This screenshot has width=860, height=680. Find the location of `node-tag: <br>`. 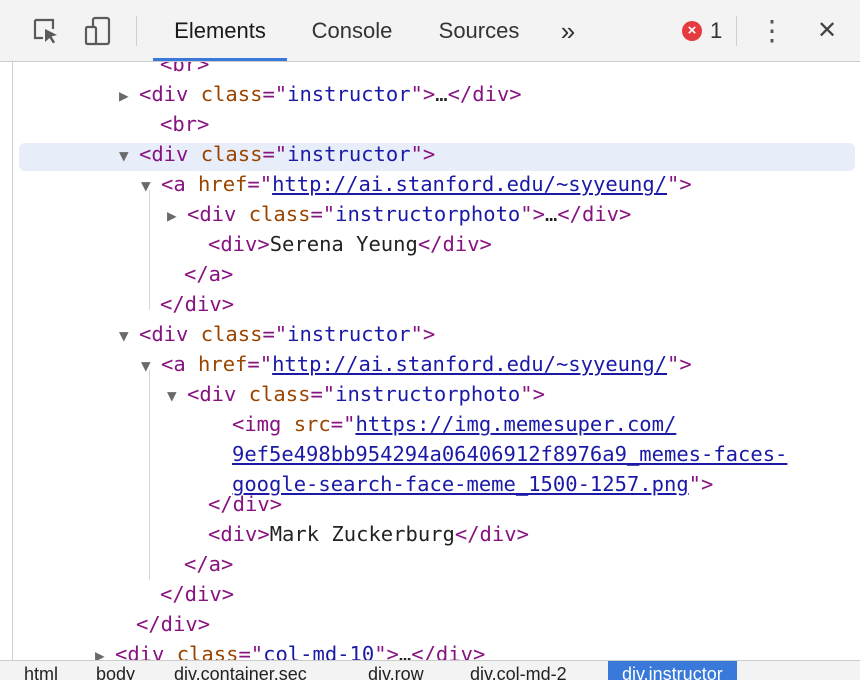

node-tag: <br> is located at coordinates (185, 69).